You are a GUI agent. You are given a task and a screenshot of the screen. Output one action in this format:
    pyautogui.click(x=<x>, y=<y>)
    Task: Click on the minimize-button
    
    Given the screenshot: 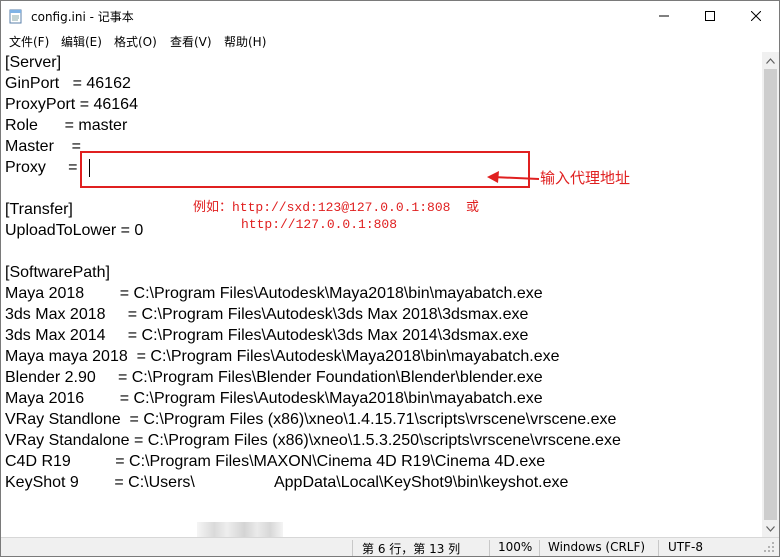 What is the action you would take?
    pyautogui.click(x=664, y=16)
    